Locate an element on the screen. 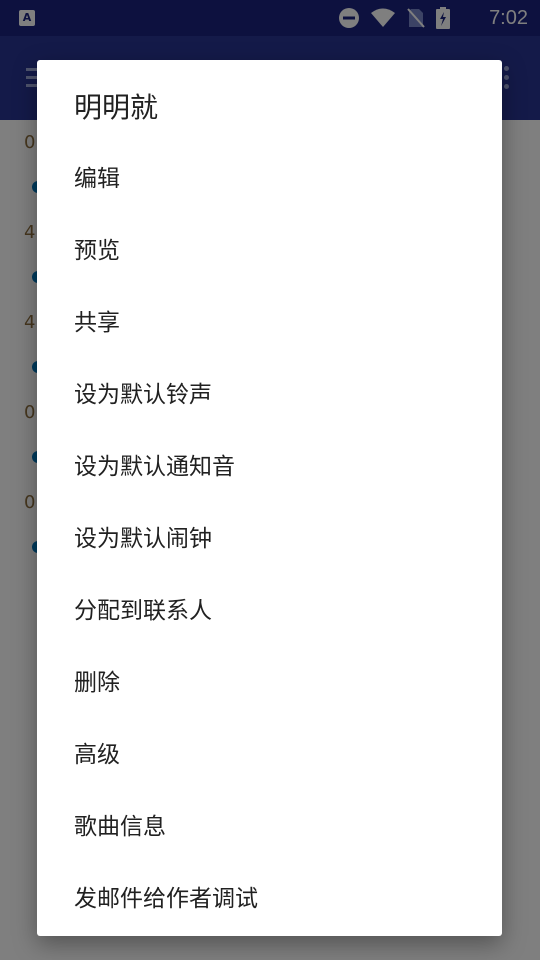 Image resolution: width=540 pixels, height=960 pixels. menu-item-share: 共享 is located at coordinates (269, 320).